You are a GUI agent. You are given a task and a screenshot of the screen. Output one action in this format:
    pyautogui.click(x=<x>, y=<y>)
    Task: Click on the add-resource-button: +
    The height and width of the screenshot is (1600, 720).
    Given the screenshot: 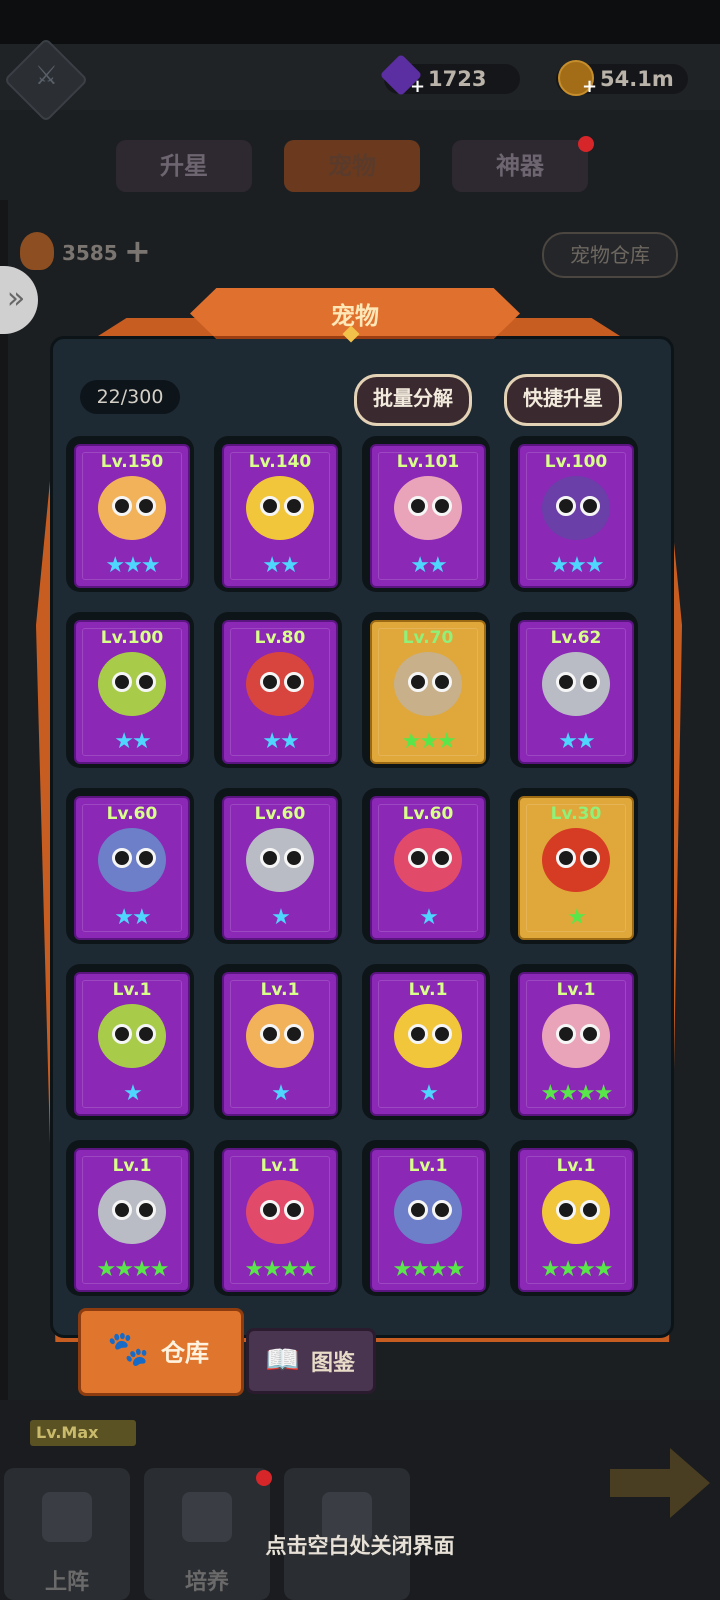 What is the action you would take?
    pyautogui.click(x=137, y=251)
    